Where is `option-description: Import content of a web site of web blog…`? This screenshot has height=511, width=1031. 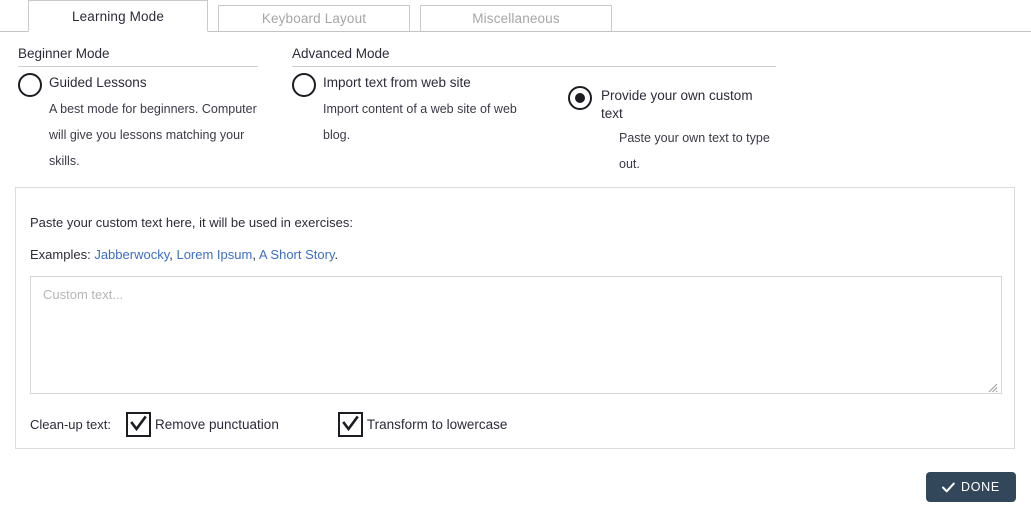 option-description: Import content of a web site of web blog… is located at coordinates (420, 122).